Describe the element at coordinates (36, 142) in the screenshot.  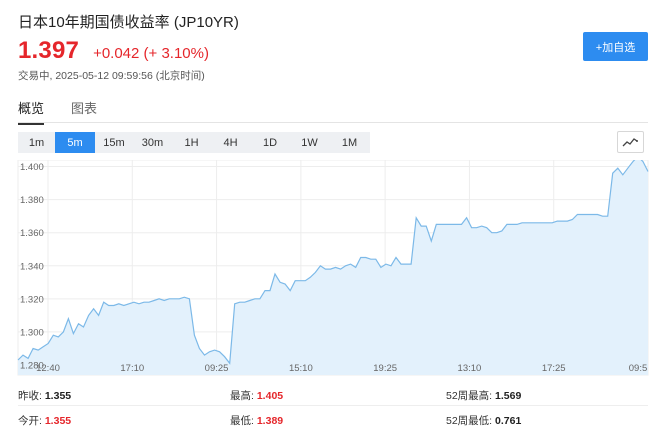
I see `period-1m: 1m` at that location.